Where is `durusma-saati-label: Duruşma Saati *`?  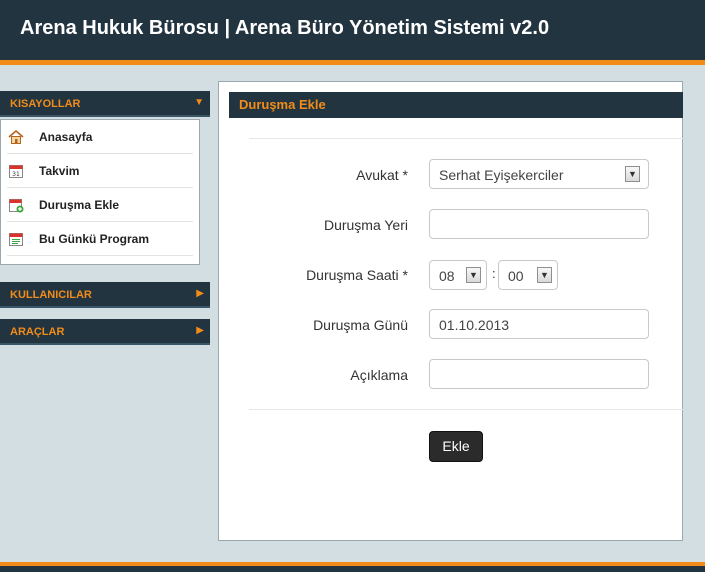 durusma-saati-label: Duruşma Saati * is located at coordinates (357, 275).